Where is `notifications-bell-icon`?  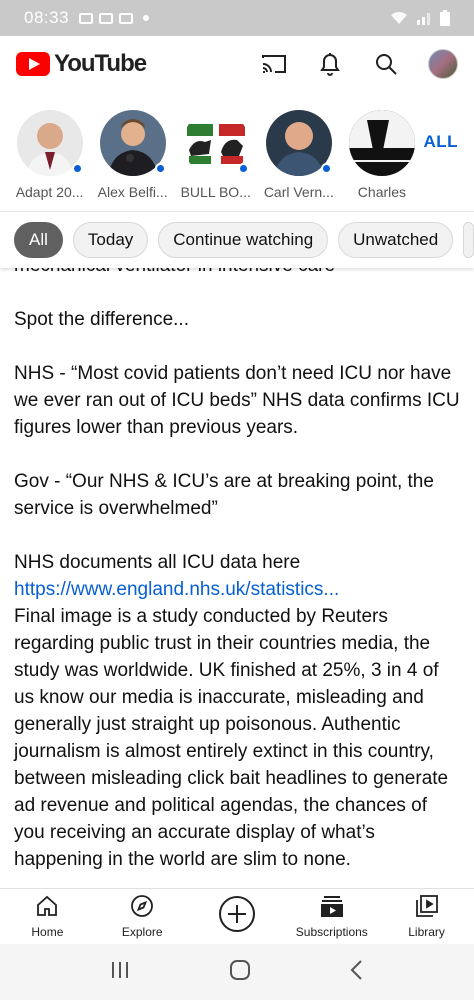 notifications-bell-icon is located at coordinates (330, 64).